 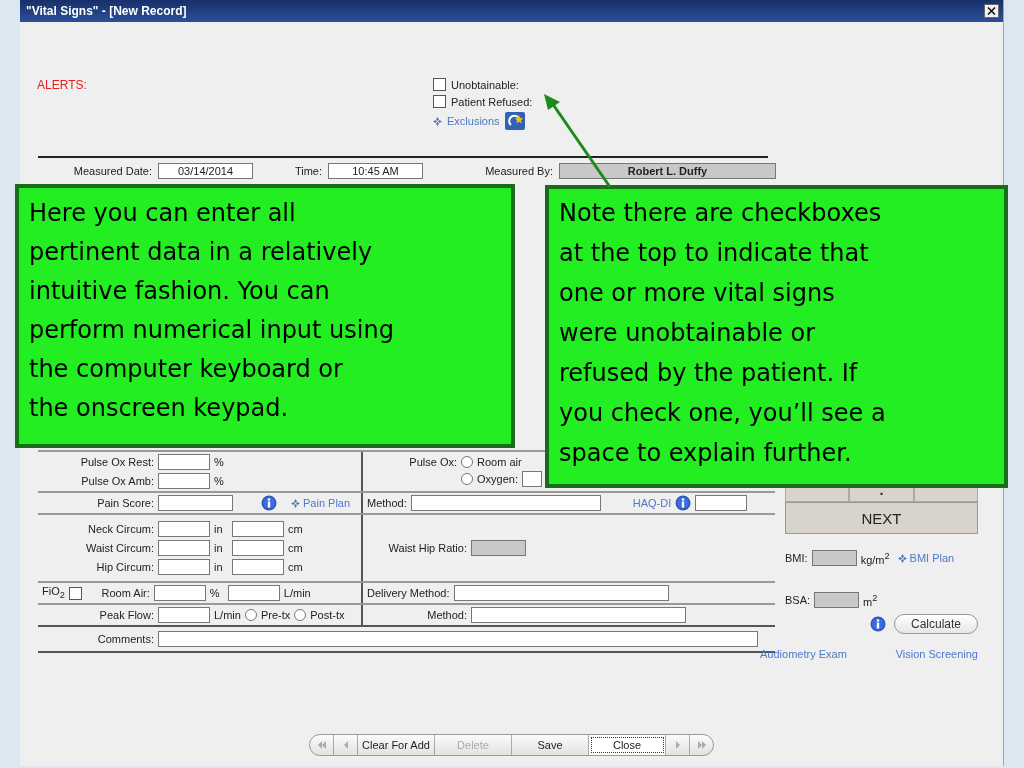 What do you see at coordinates (498, 548) in the screenshot?
I see `ratio-field` at bounding box center [498, 548].